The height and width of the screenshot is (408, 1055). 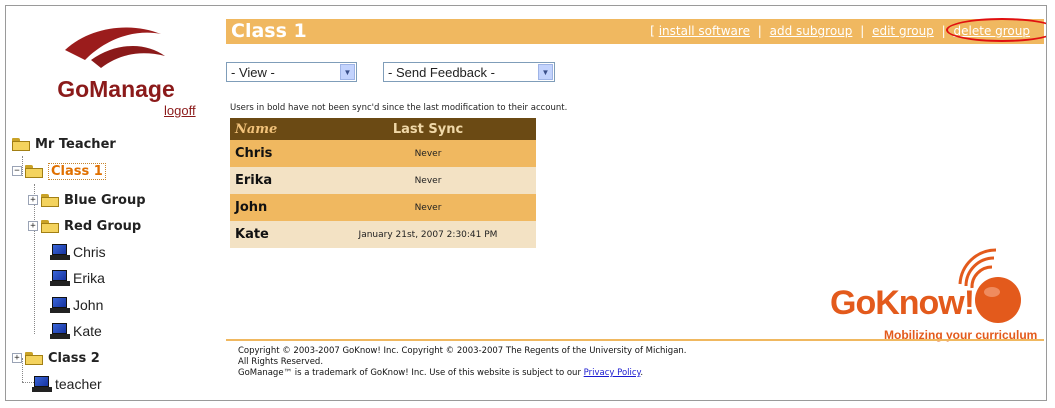 I want to click on cell-name: John, so click(x=275, y=207).